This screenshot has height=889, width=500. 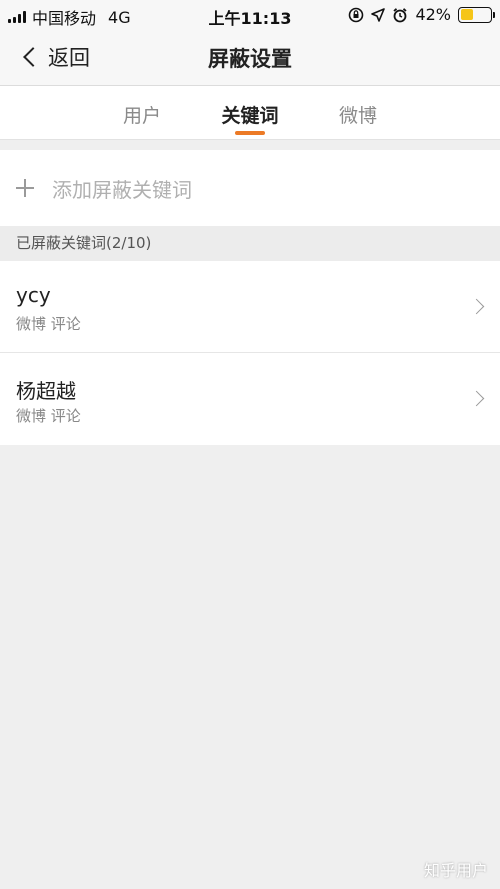 I want to click on tab-keywords: 关键词, so click(x=250, y=112).